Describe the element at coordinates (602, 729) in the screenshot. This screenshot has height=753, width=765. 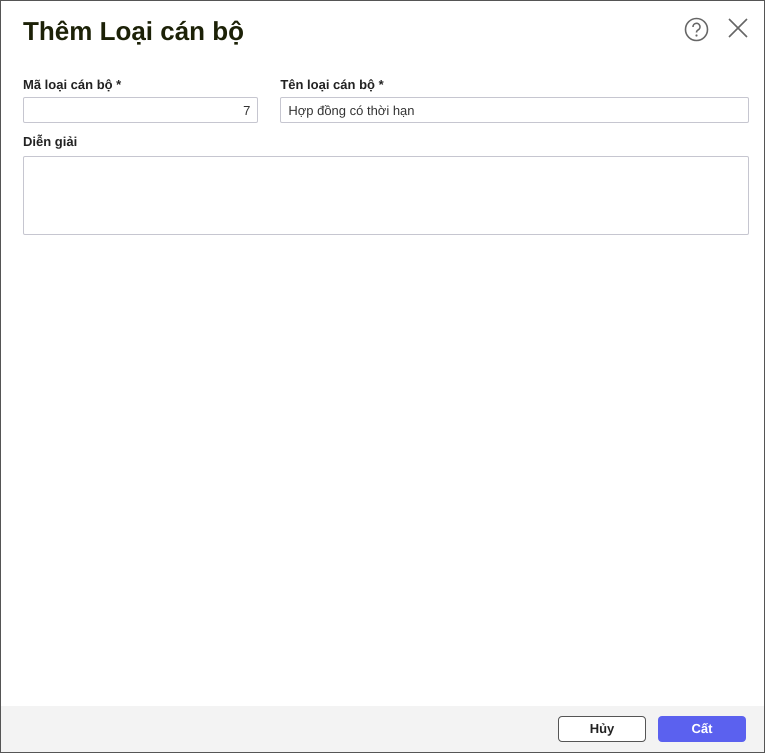
I see `cancel-button: Hủy` at that location.